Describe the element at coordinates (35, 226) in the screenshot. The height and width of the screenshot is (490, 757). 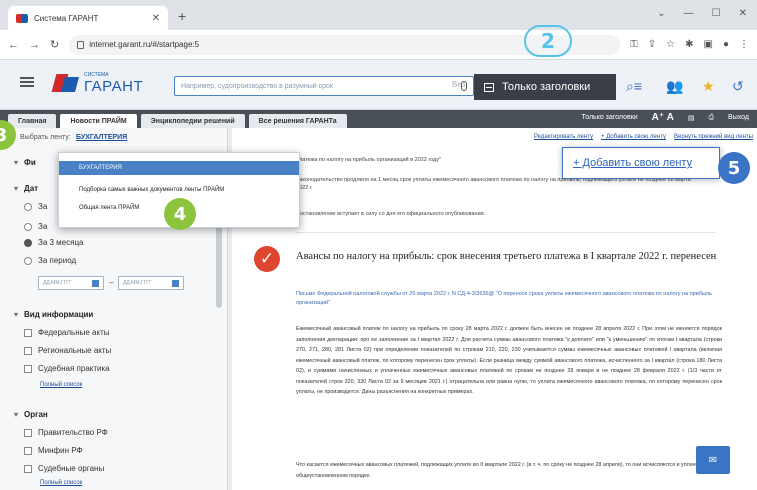
I see `date-option-2: За` at that location.